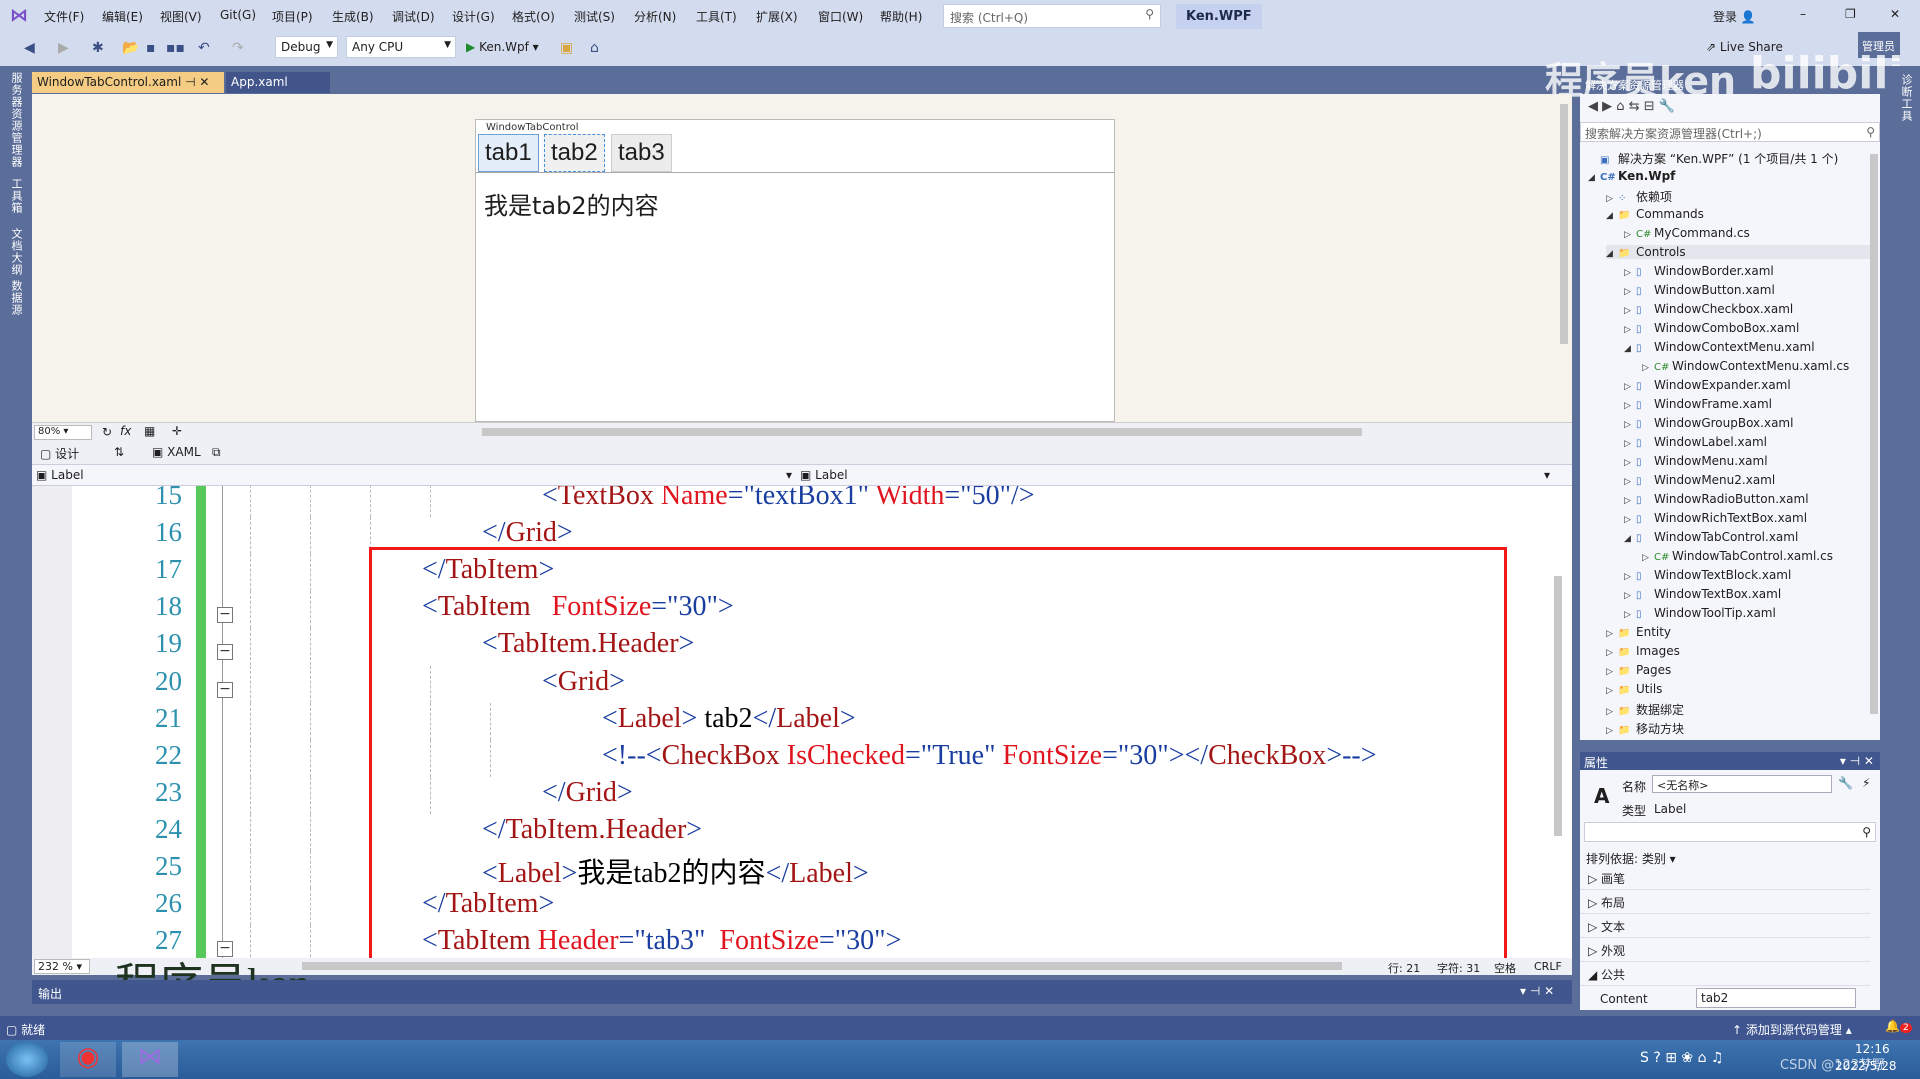  What do you see at coordinates (1606, 902) in the screenshot?
I see `property-category: ▷ 布局` at bounding box center [1606, 902].